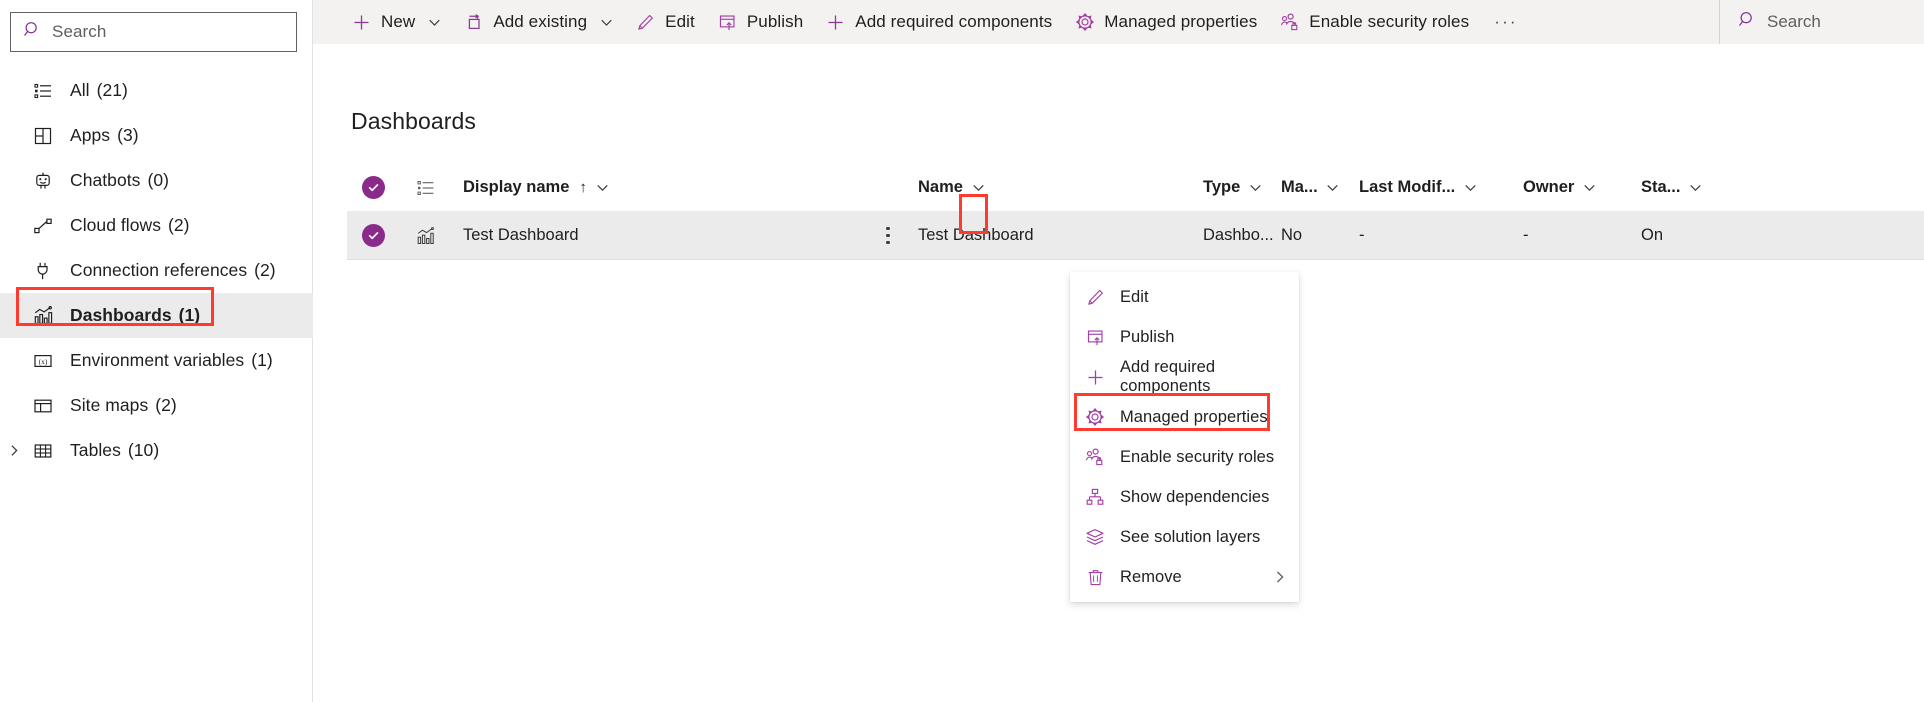 The width and height of the screenshot is (1924, 702). Describe the element at coordinates (1095, 417) in the screenshot. I see `gear-icon` at that location.